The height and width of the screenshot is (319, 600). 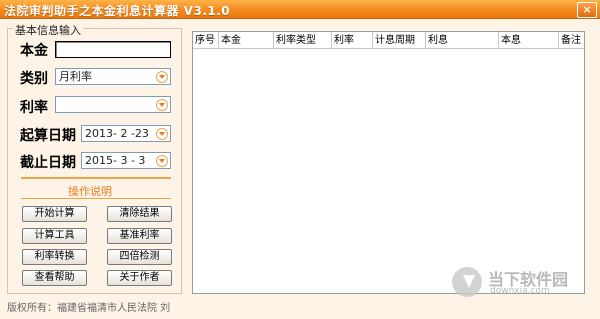 What do you see at coordinates (300, 9) in the screenshot?
I see `title-bar: 法院审判助手之本金利息计算器 V3.1.0 ×` at bounding box center [300, 9].